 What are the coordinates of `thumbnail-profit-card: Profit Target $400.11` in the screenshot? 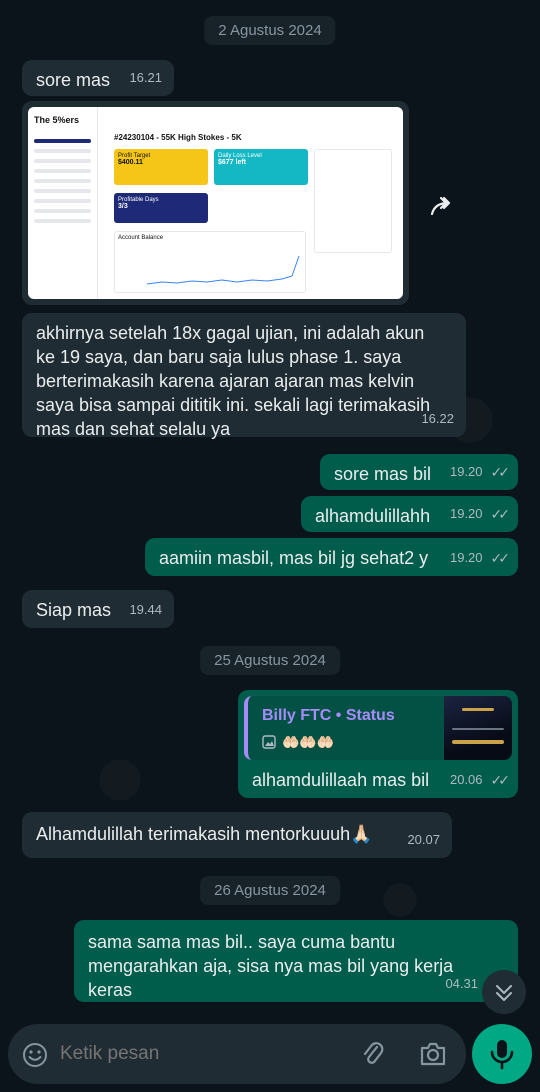 It's located at (161, 167).